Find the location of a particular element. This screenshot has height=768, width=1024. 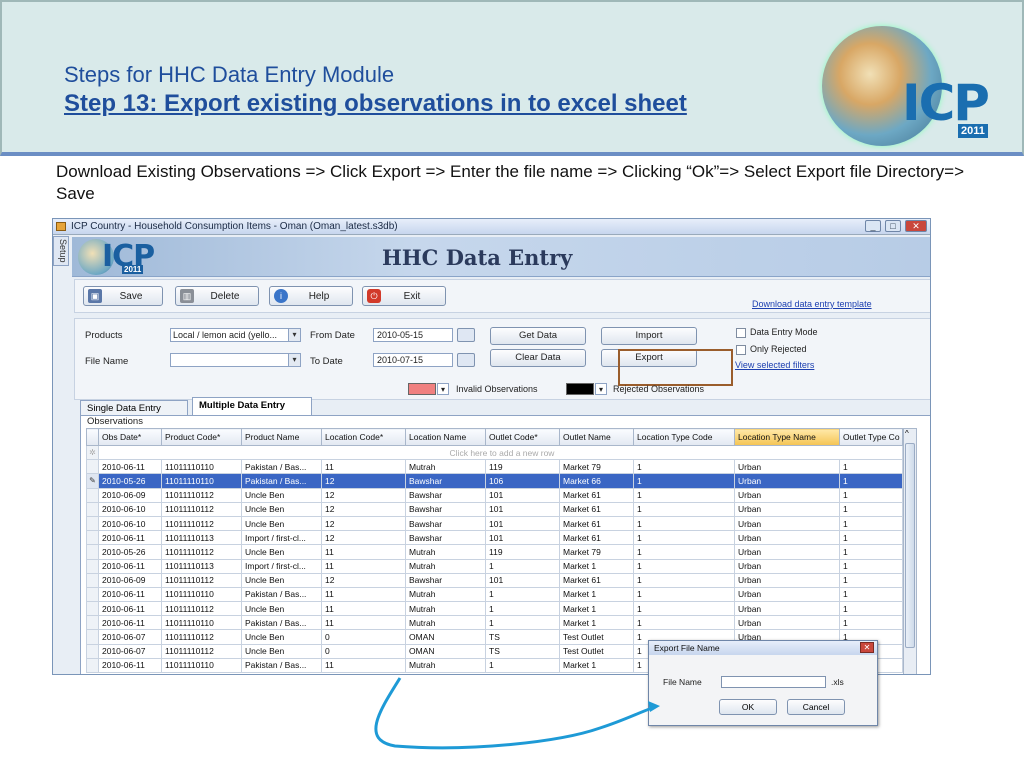

table-cell: 2010-06-10 is located at coordinates (130, 523).